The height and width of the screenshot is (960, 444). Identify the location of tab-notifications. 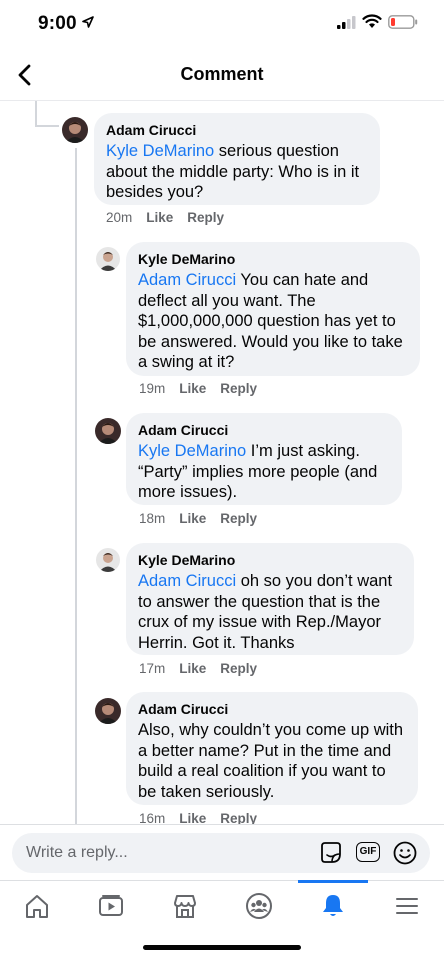
(333, 906).